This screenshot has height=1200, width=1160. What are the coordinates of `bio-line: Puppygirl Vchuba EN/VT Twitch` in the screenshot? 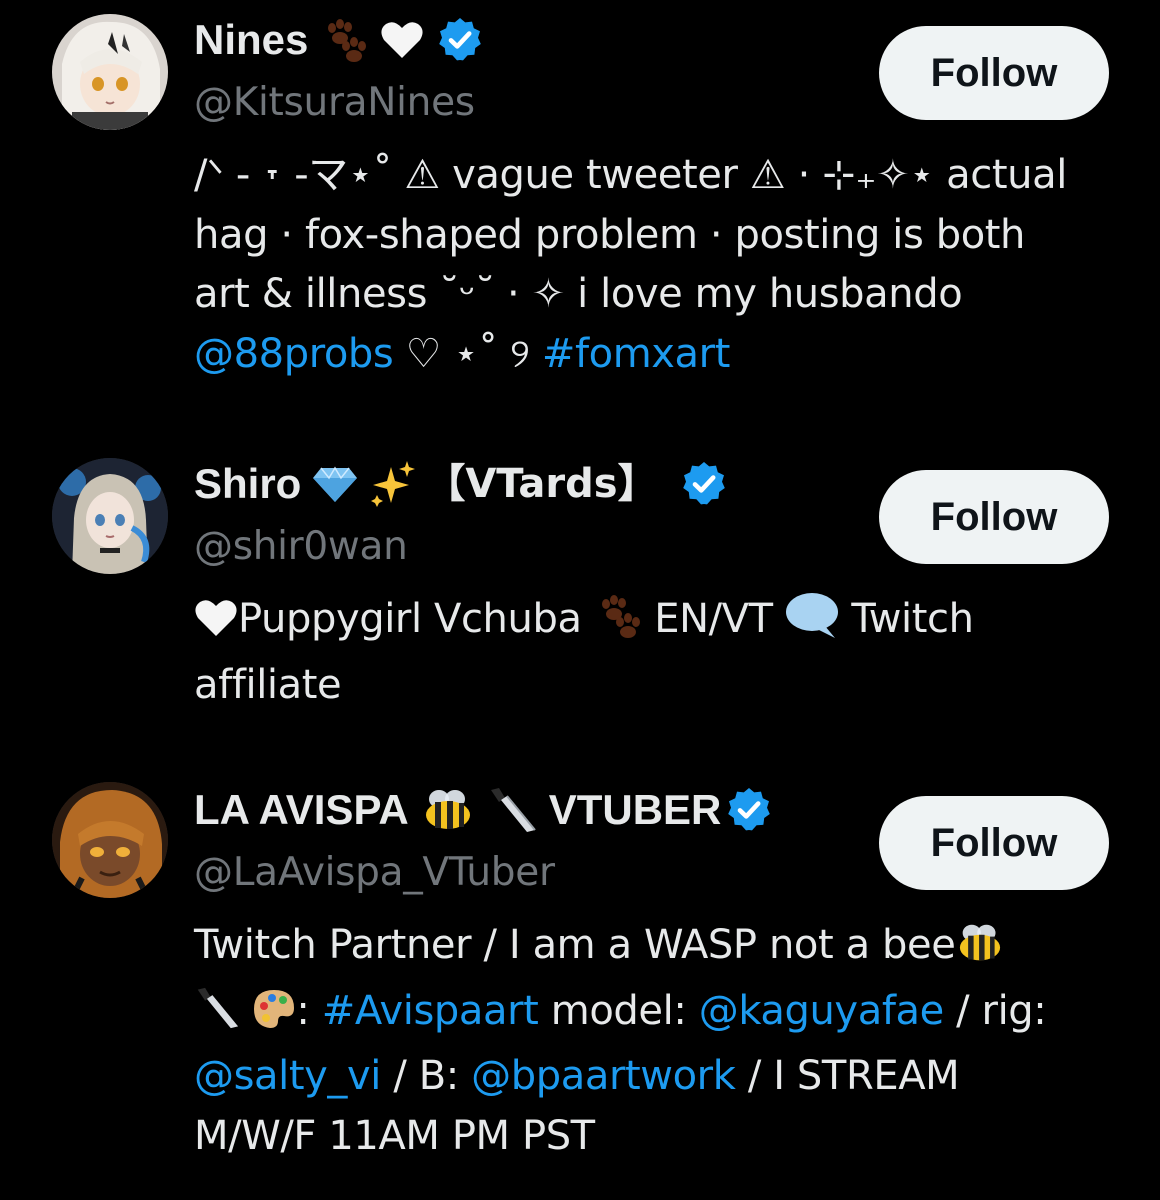 It's located at (649, 623).